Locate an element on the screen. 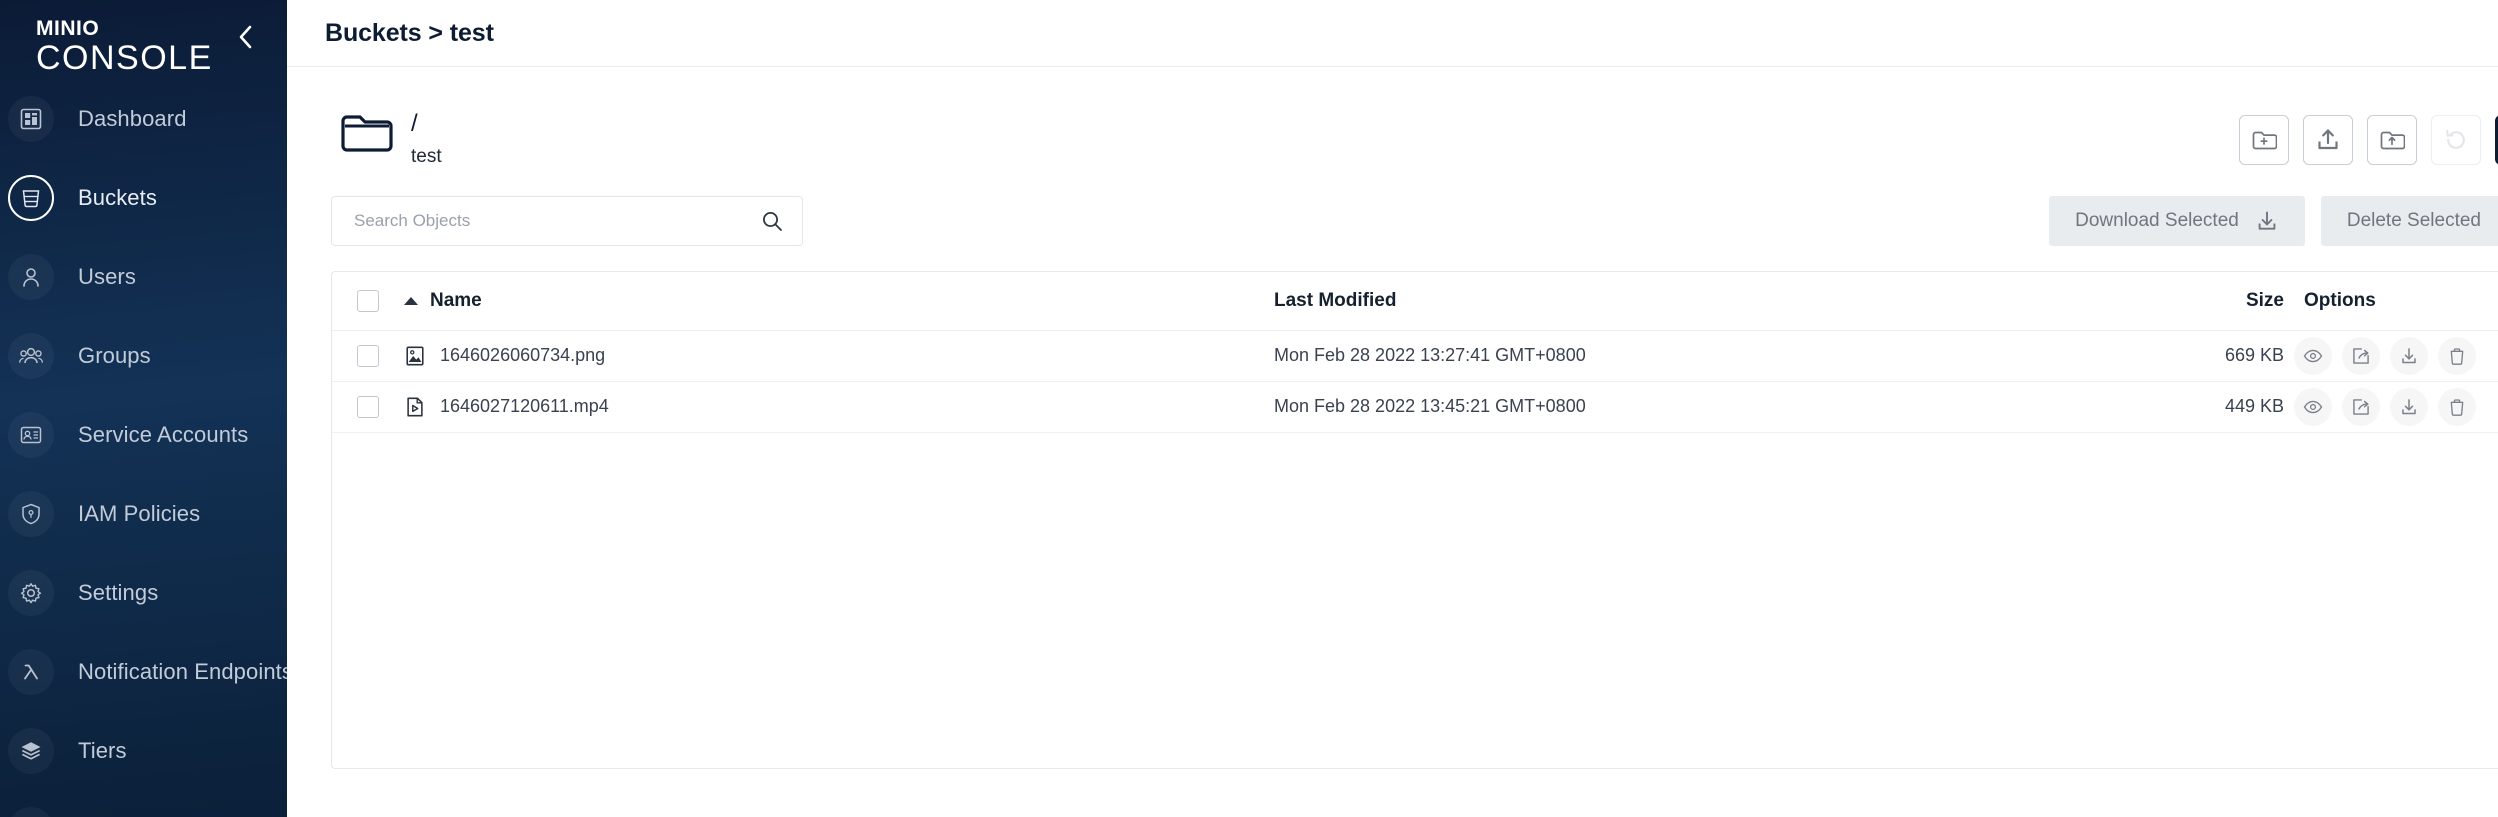  tools-row: Download Selected Delete Selected is located at coordinates (1414, 221).